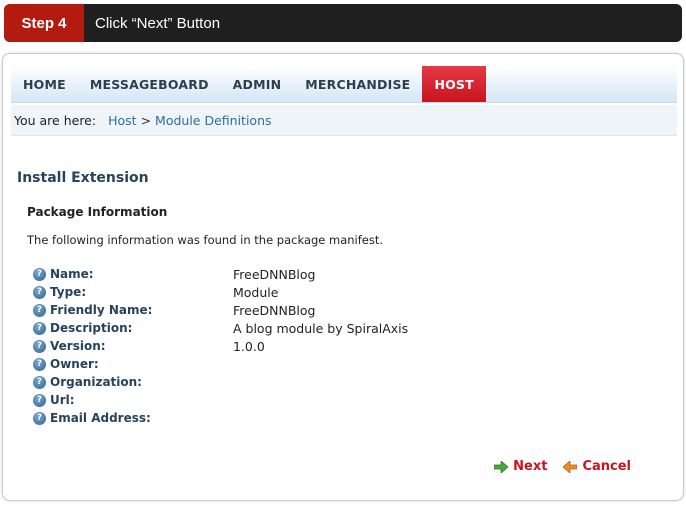 The width and height of the screenshot is (686, 506). What do you see at coordinates (44, 84) in the screenshot?
I see `nav-home: HOME` at bounding box center [44, 84].